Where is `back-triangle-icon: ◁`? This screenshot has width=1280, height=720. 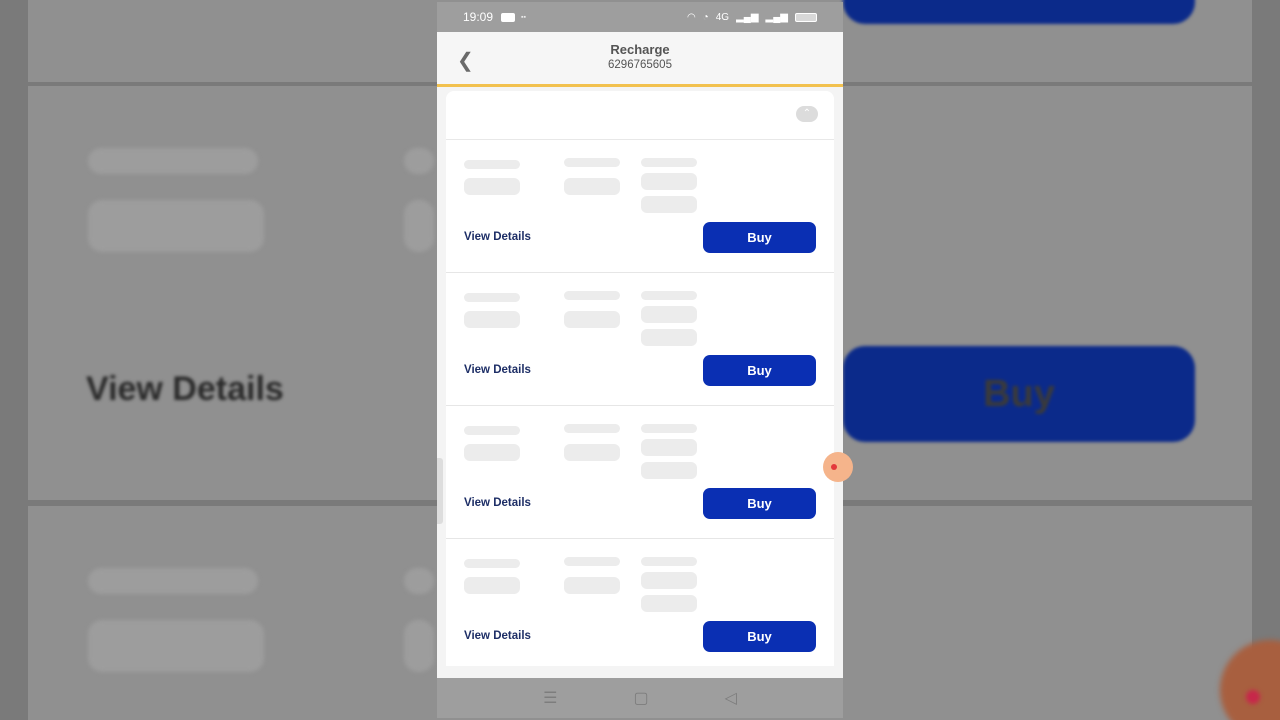 back-triangle-icon: ◁ is located at coordinates (731, 698).